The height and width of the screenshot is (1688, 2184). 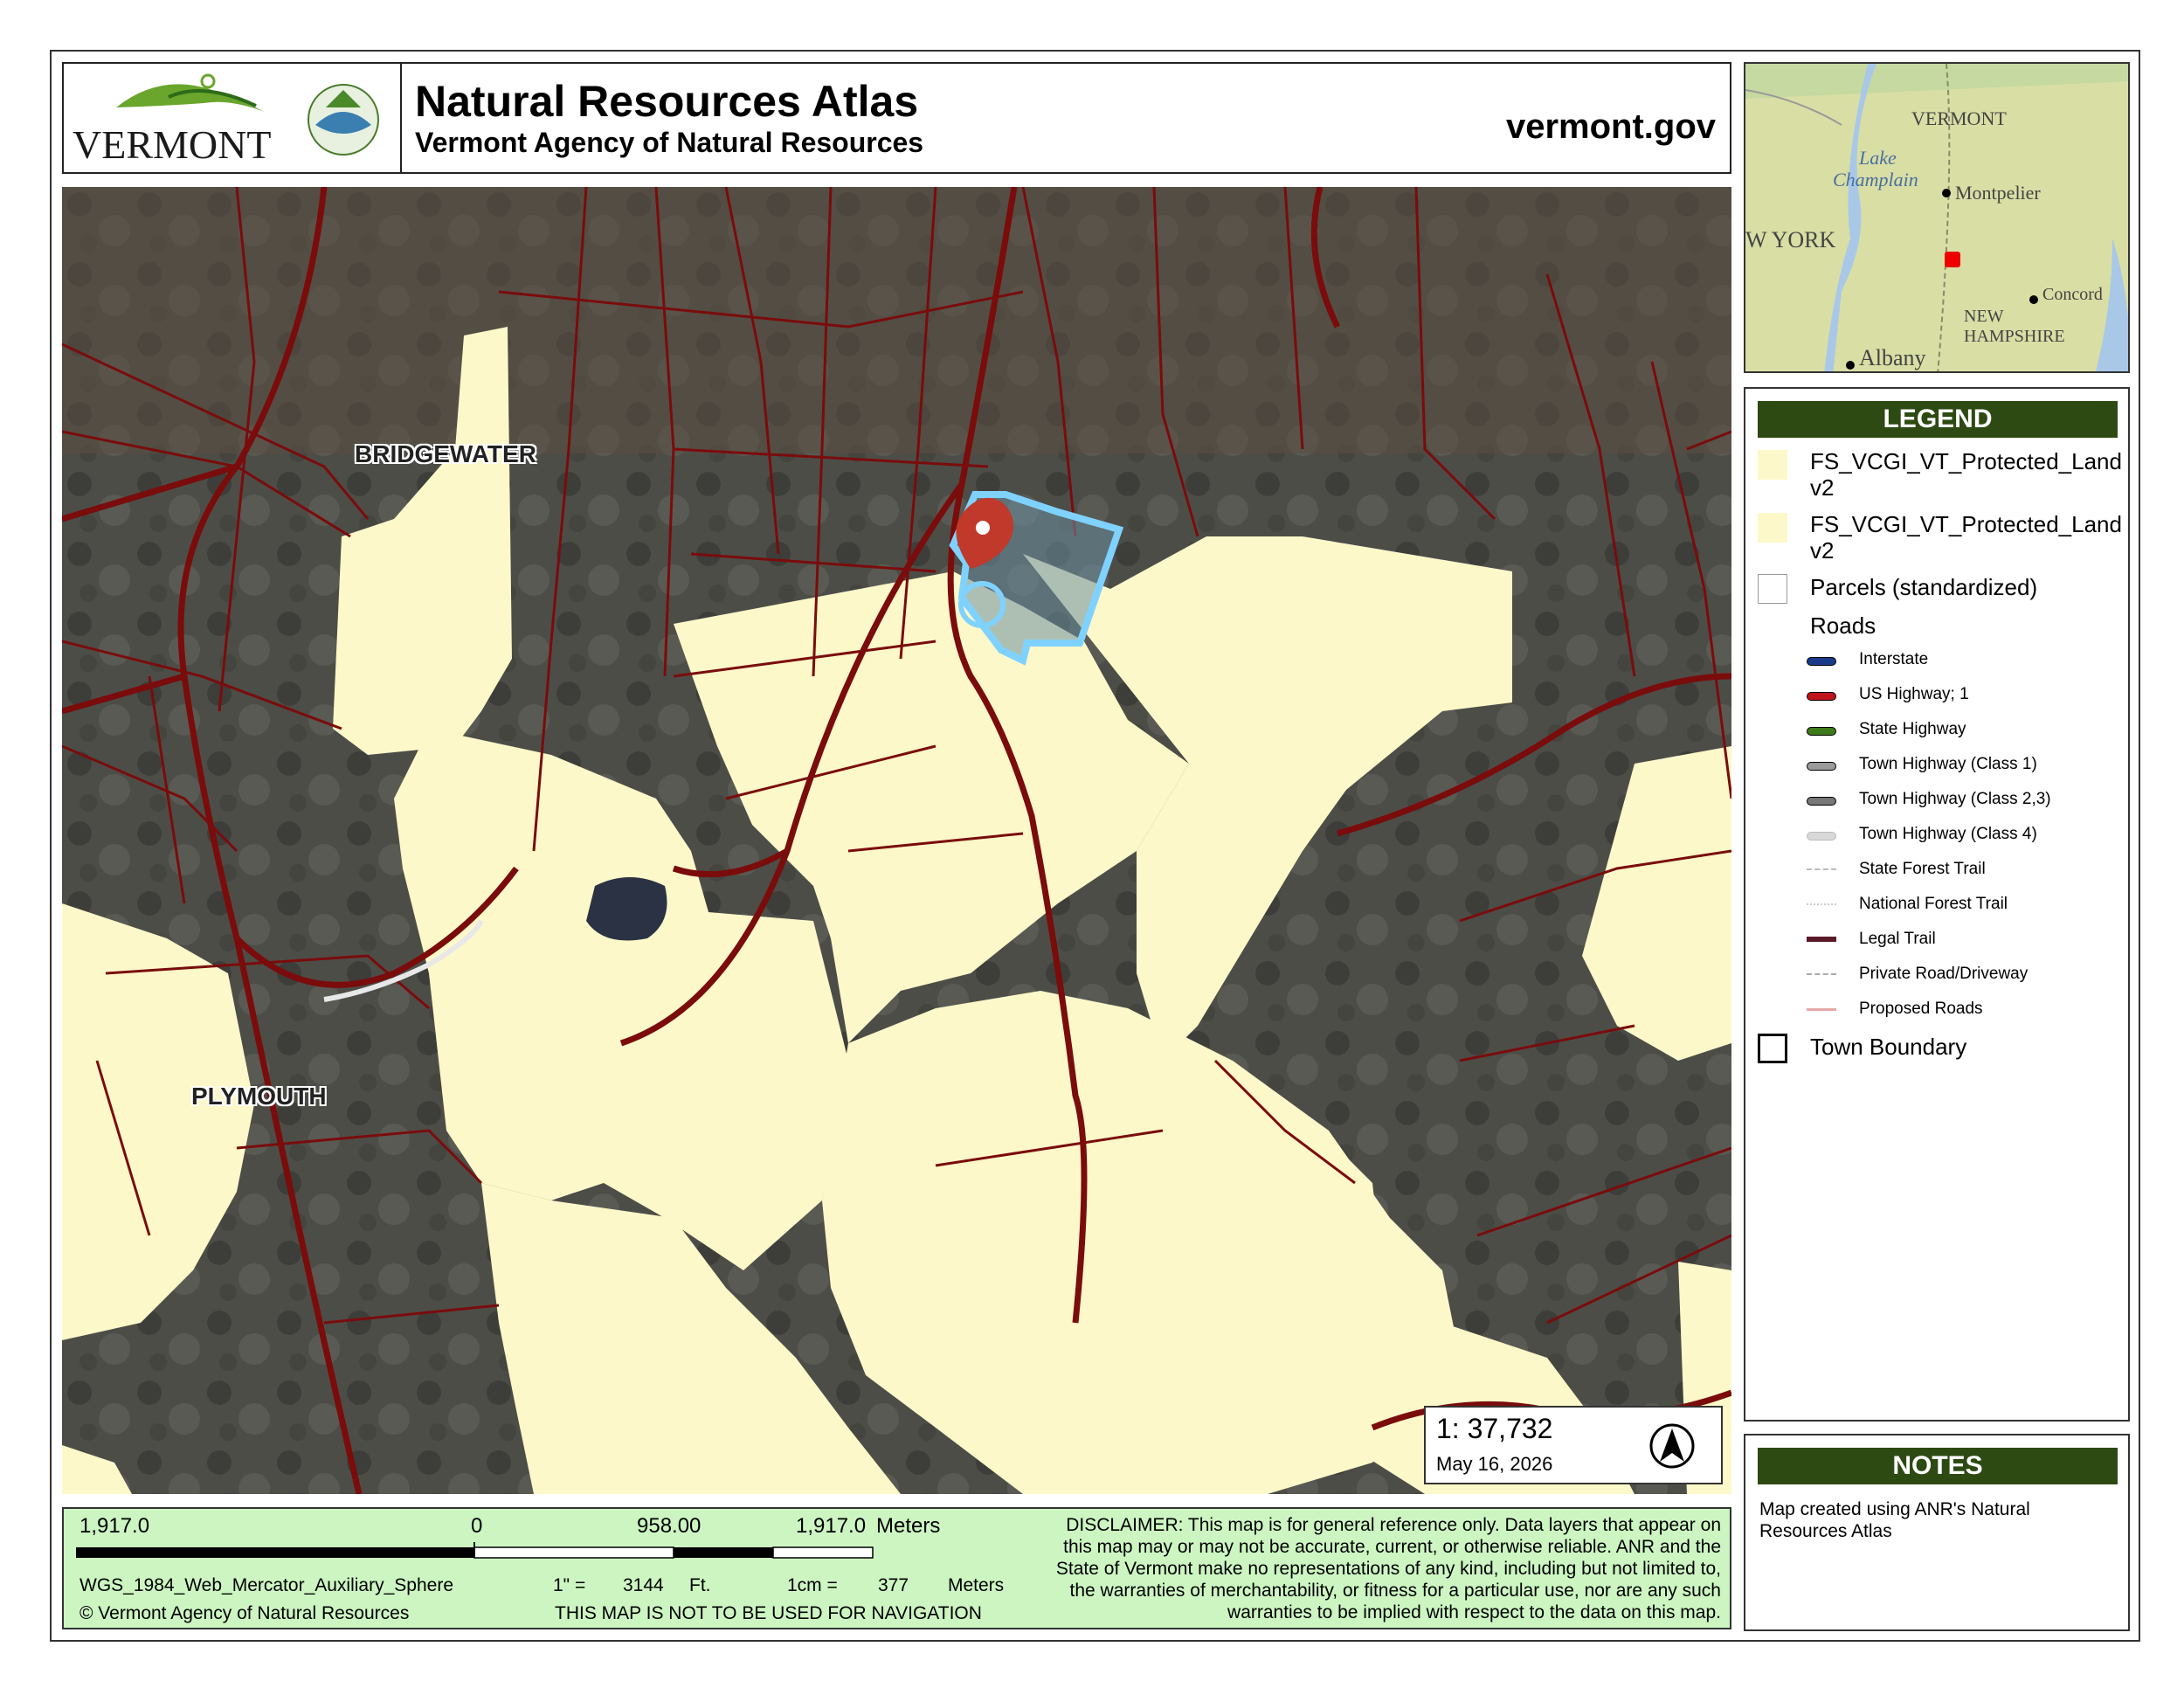 What do you see at coordinates (475, 1550) in the screenshot?
I see `scale-bar` at bounding box center [475, 1550].